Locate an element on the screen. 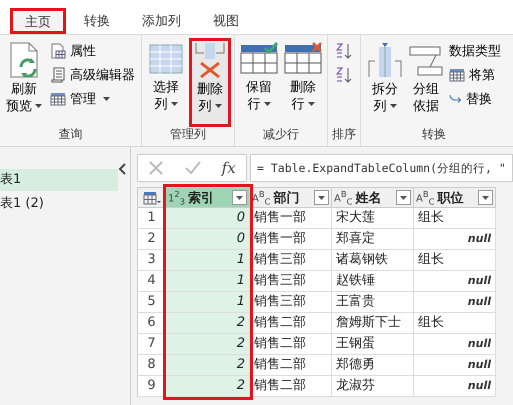  ribbon-button: 选择 列 is located at coordinates (166, 82).